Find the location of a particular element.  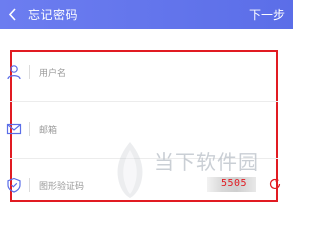

next-button: 下一步 is located at coordinates (267, 14).